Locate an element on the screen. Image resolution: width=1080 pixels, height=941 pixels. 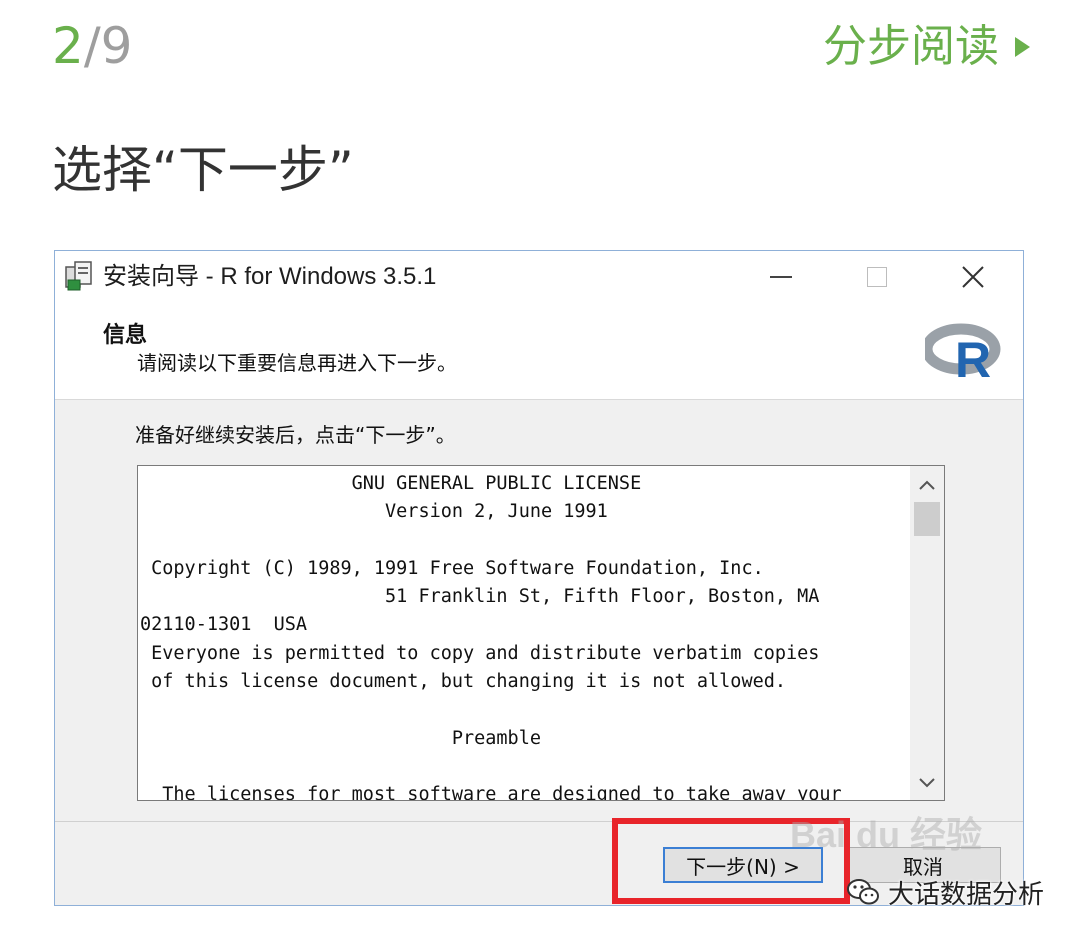
title-bar: 安装向导 - R for Windows 3.5.1 is located at coordinates (539, 277).